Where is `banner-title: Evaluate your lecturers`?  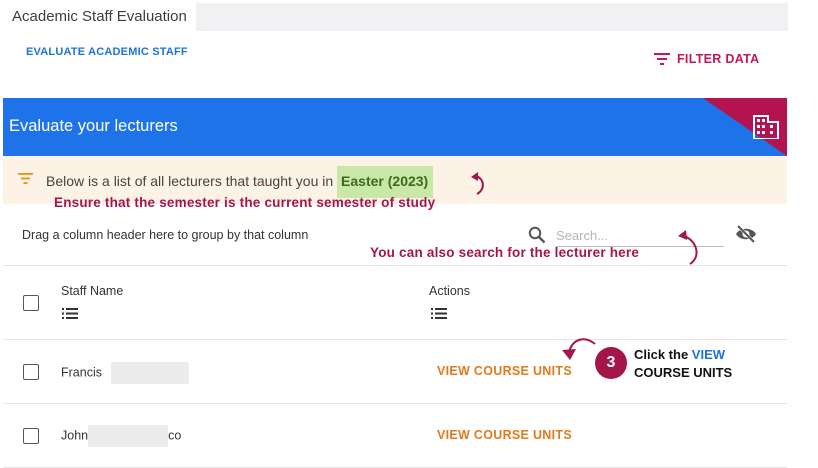 banner-title: Evaluate your lecturers is located at coordinates (93, 126).